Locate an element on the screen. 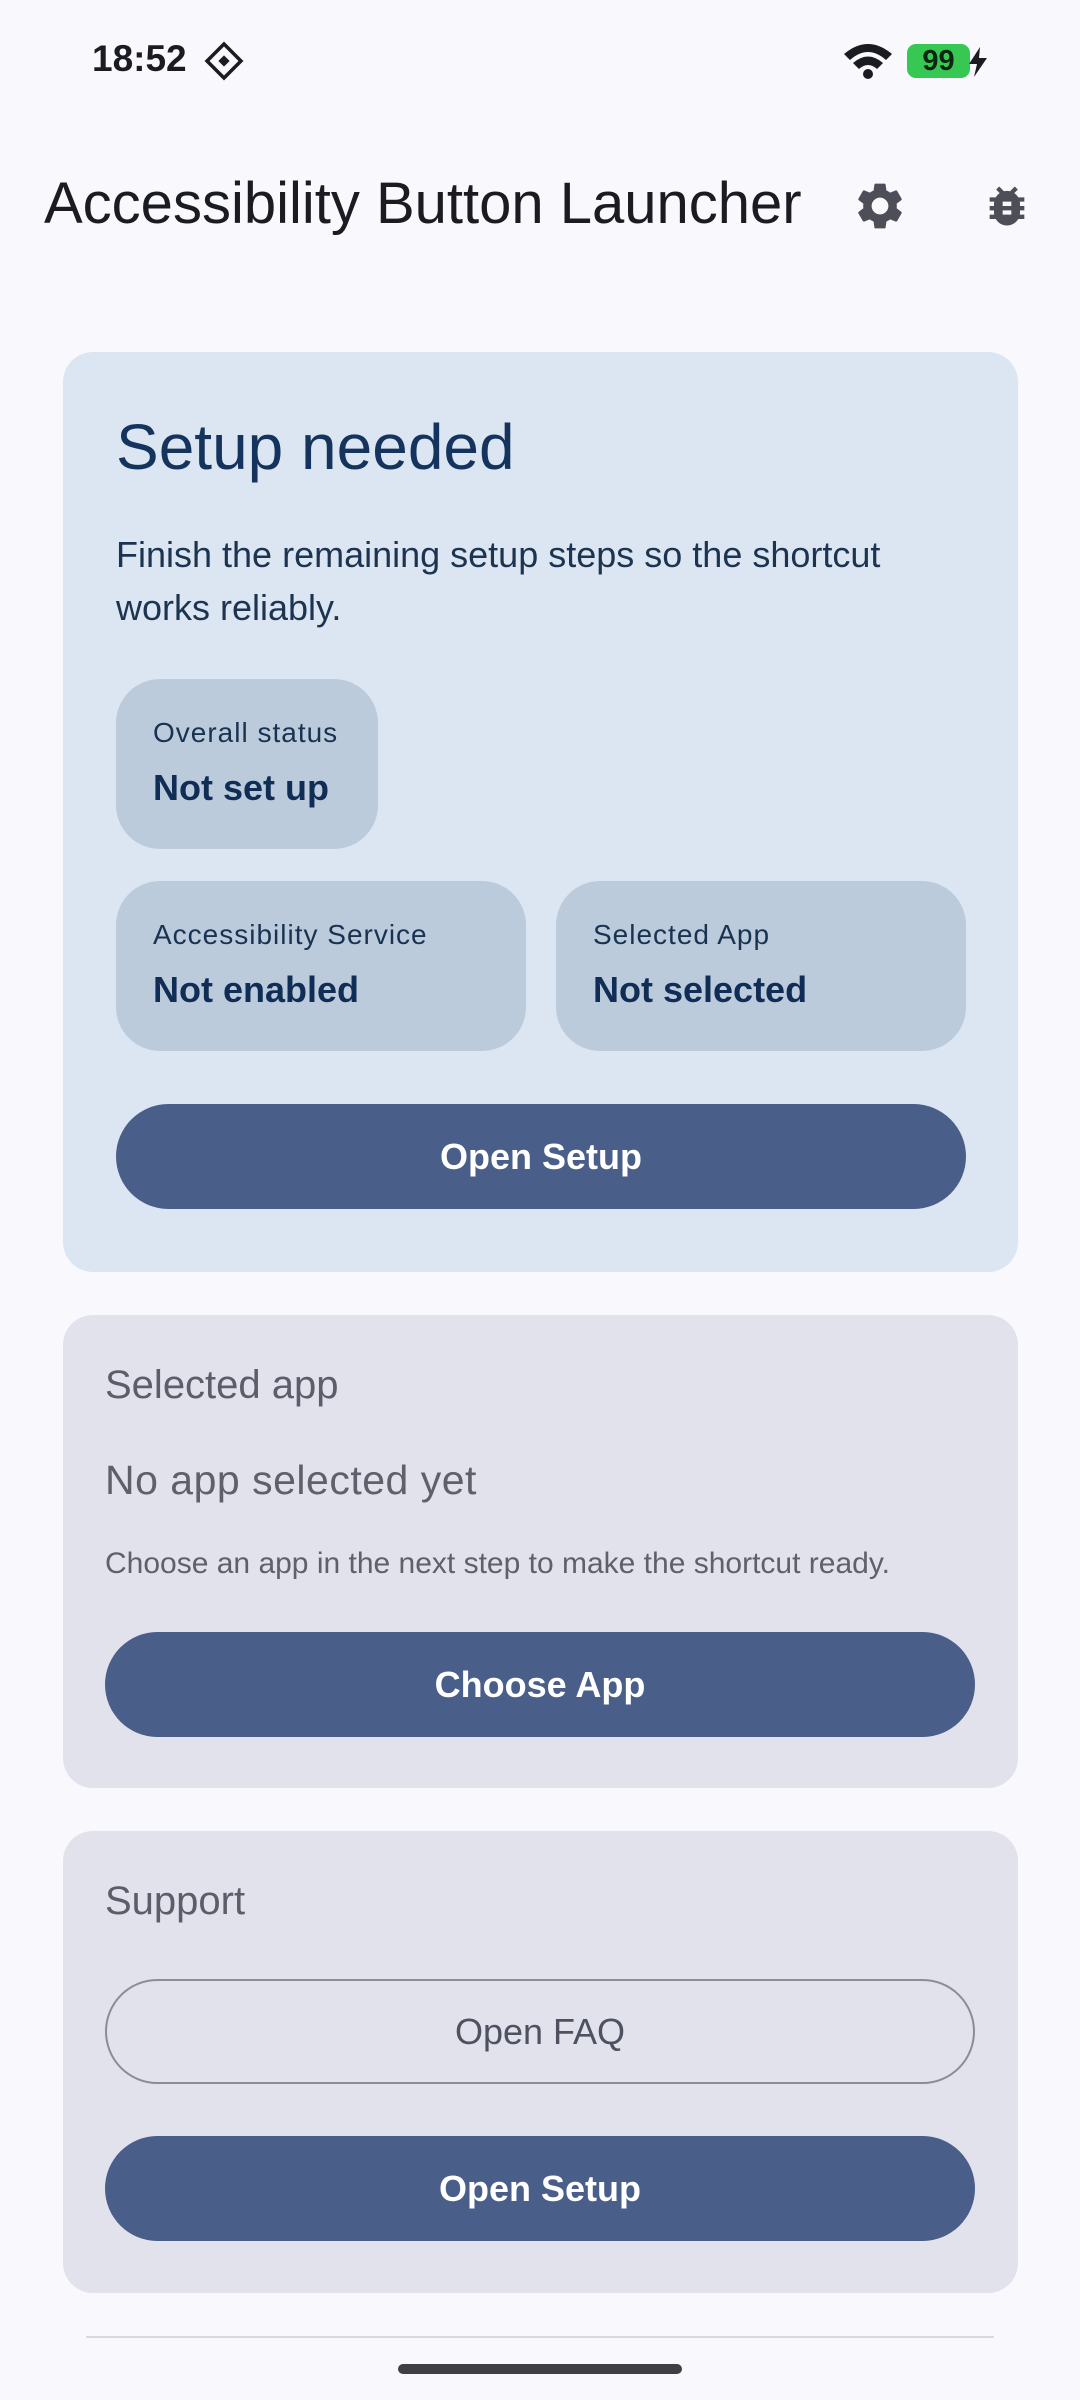 The height and width of the screenshot is (2400, 1080). bug-icon is located at coordinates (1007, 206).